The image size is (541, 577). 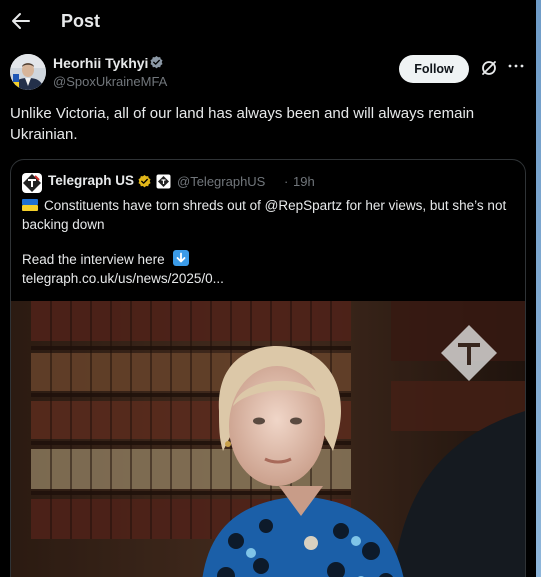 I want to click on background-edge, so click(x=538, y=288).